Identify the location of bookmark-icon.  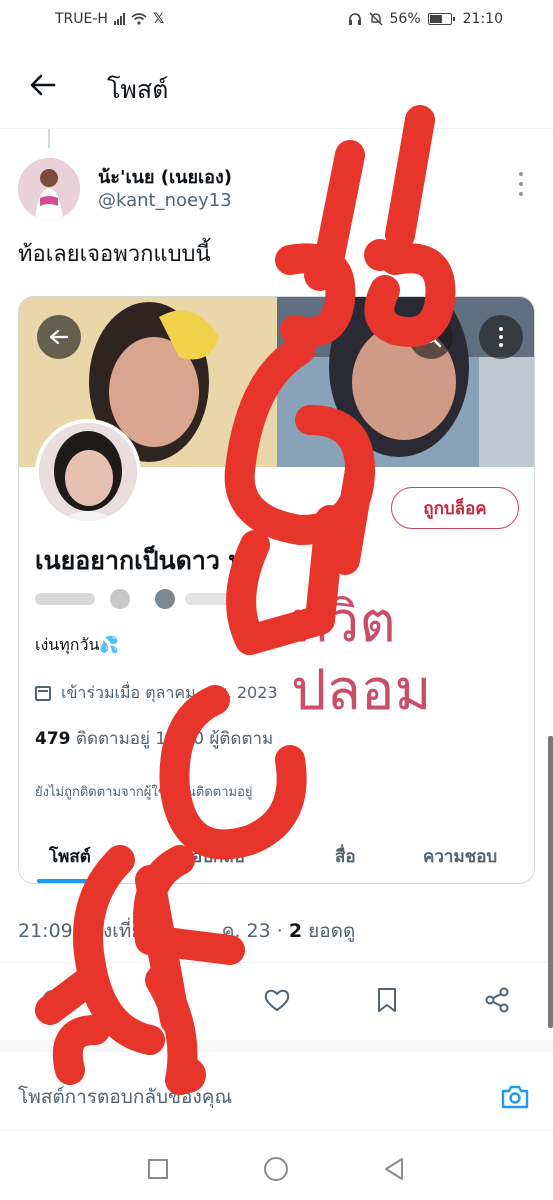
(387, 1000).